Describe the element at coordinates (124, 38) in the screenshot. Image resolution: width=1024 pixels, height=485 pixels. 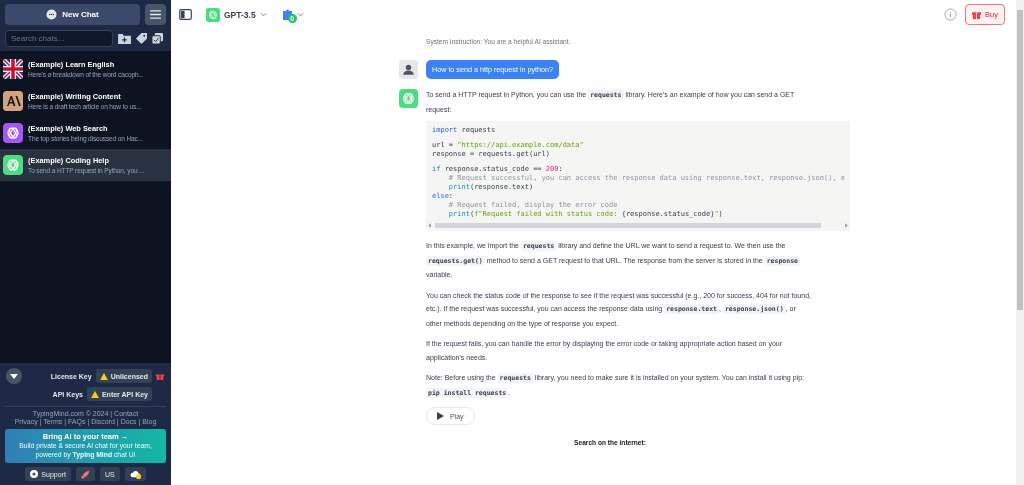
I see `folder-add-icon` at that location.